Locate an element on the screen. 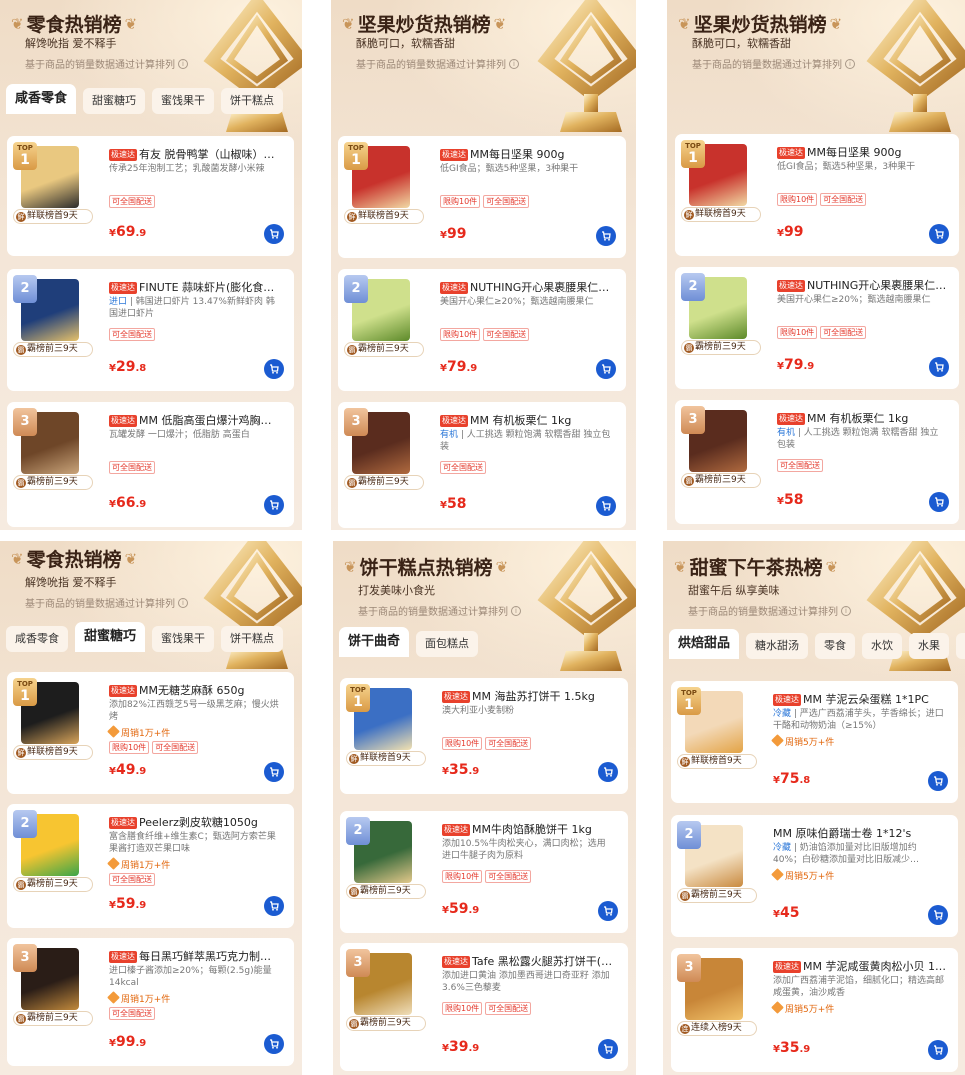  product-tag: 可全国配送 is located at coordinates (132, 879).